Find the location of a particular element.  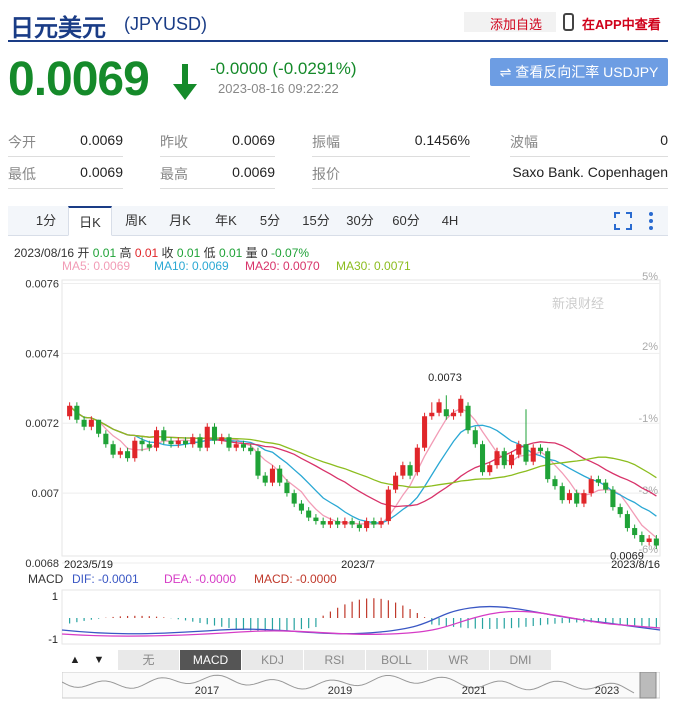

tab-15min: 15分 is located at coordinates (316, 221).